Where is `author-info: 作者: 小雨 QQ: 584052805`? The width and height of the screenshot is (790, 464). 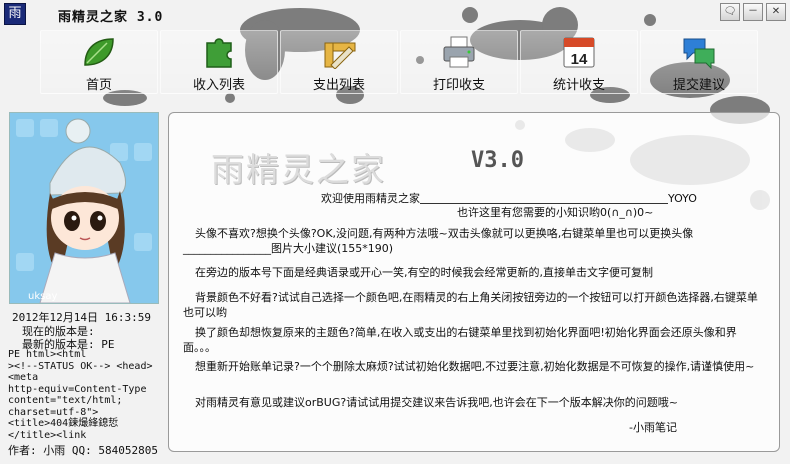 author-info: 作者: 小雨 QQ: 584052805 is located at coordinates (83, 450).